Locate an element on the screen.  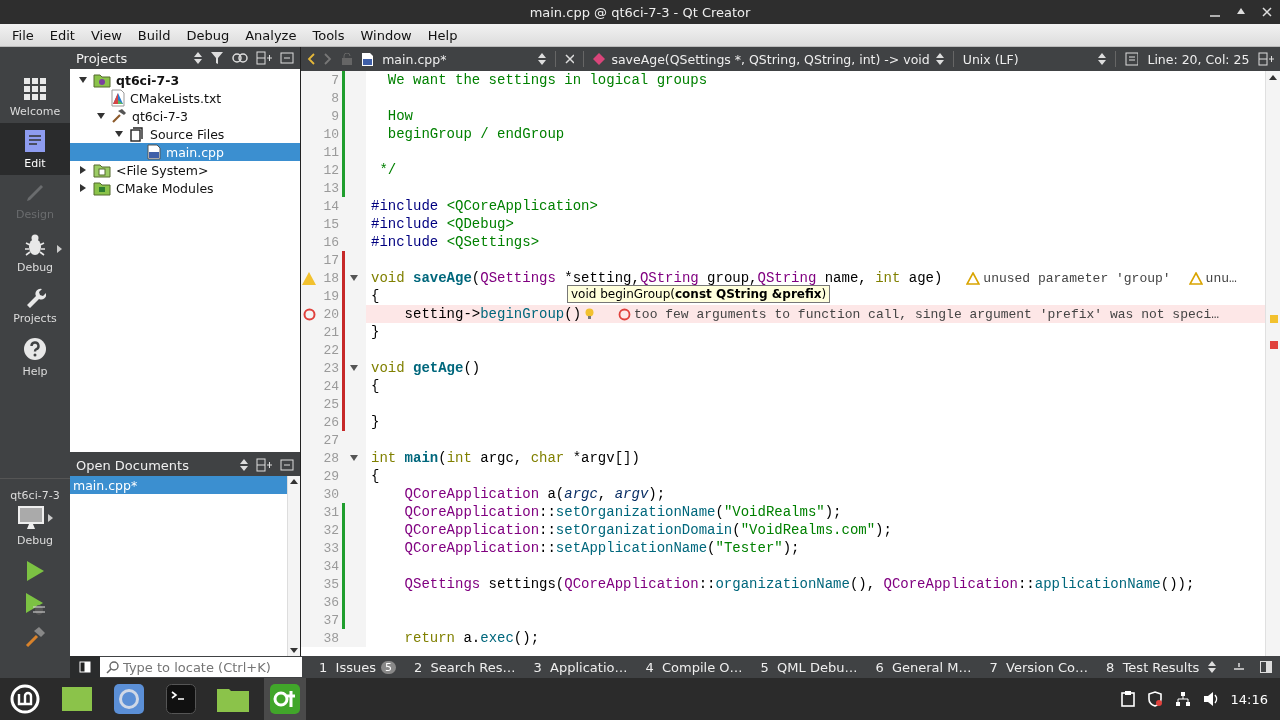
pane-title: Projects is located at coordinates (131, 58).